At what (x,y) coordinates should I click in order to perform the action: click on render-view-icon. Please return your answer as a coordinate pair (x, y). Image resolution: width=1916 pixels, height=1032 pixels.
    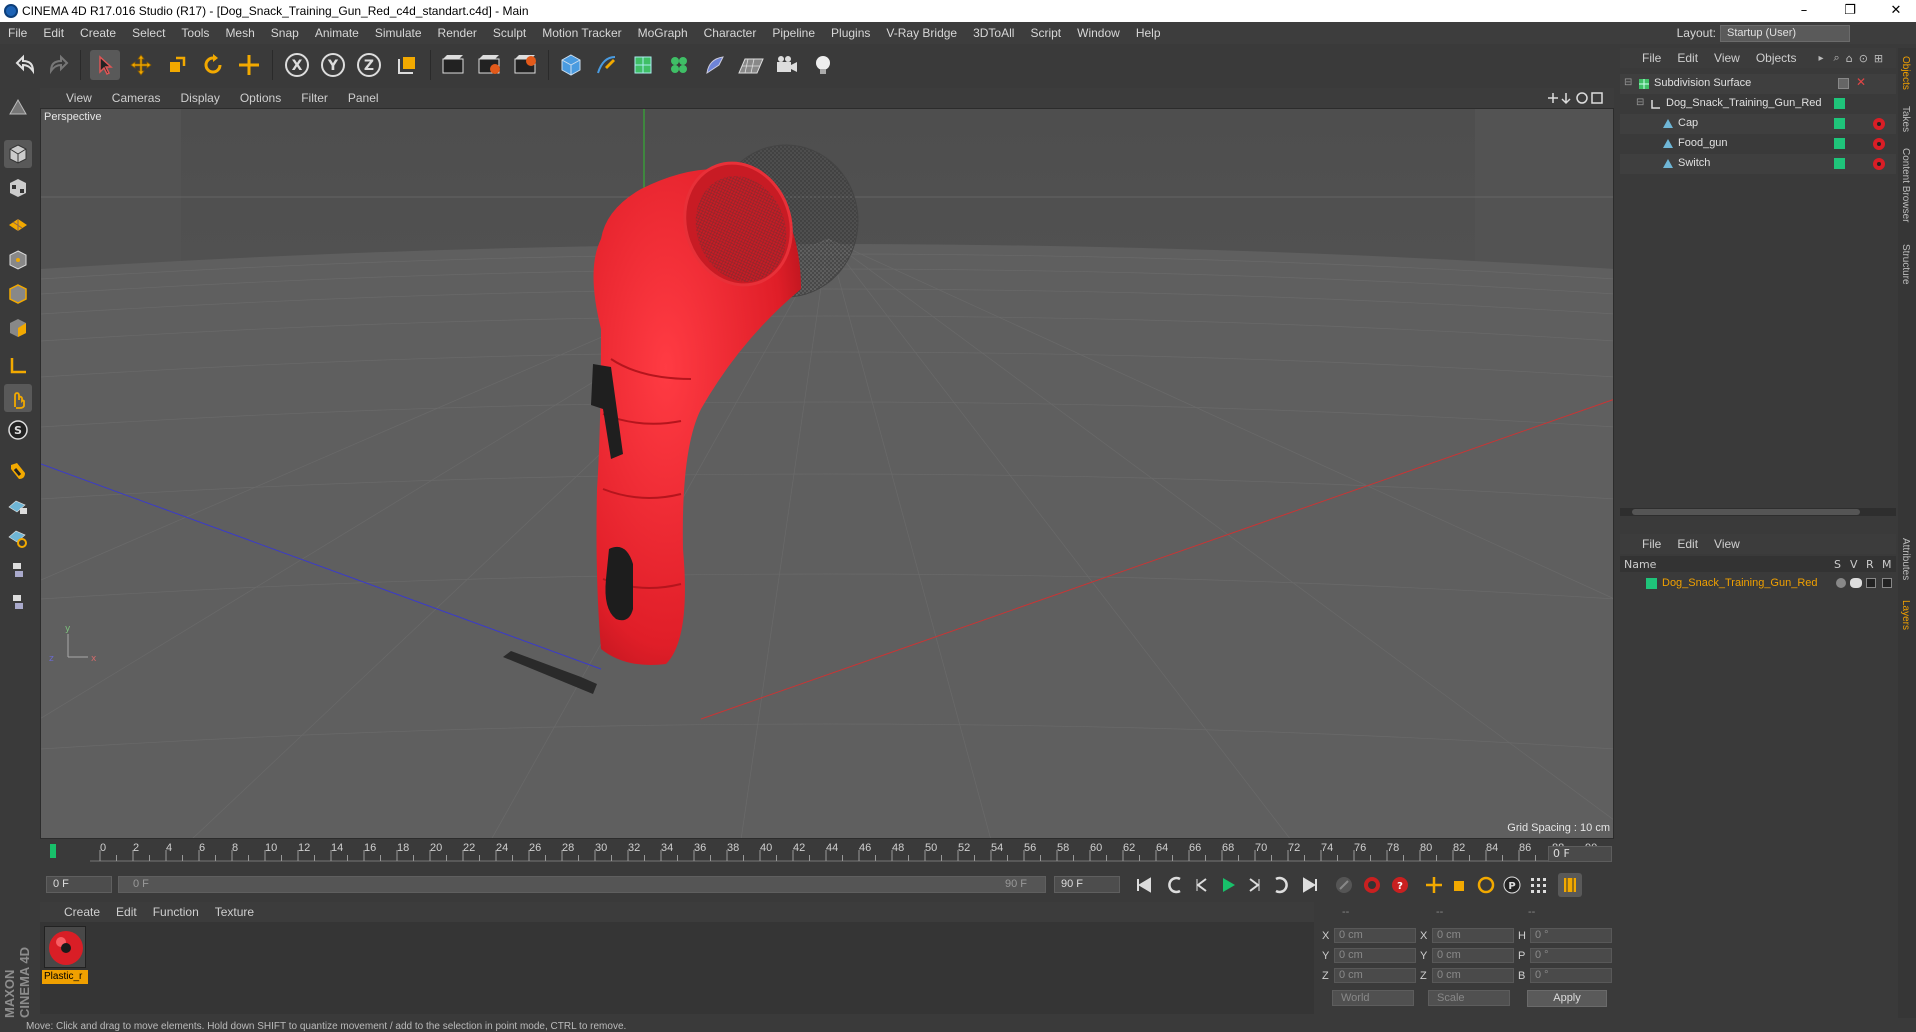
    Looking at the image, I should click on (453, 65).